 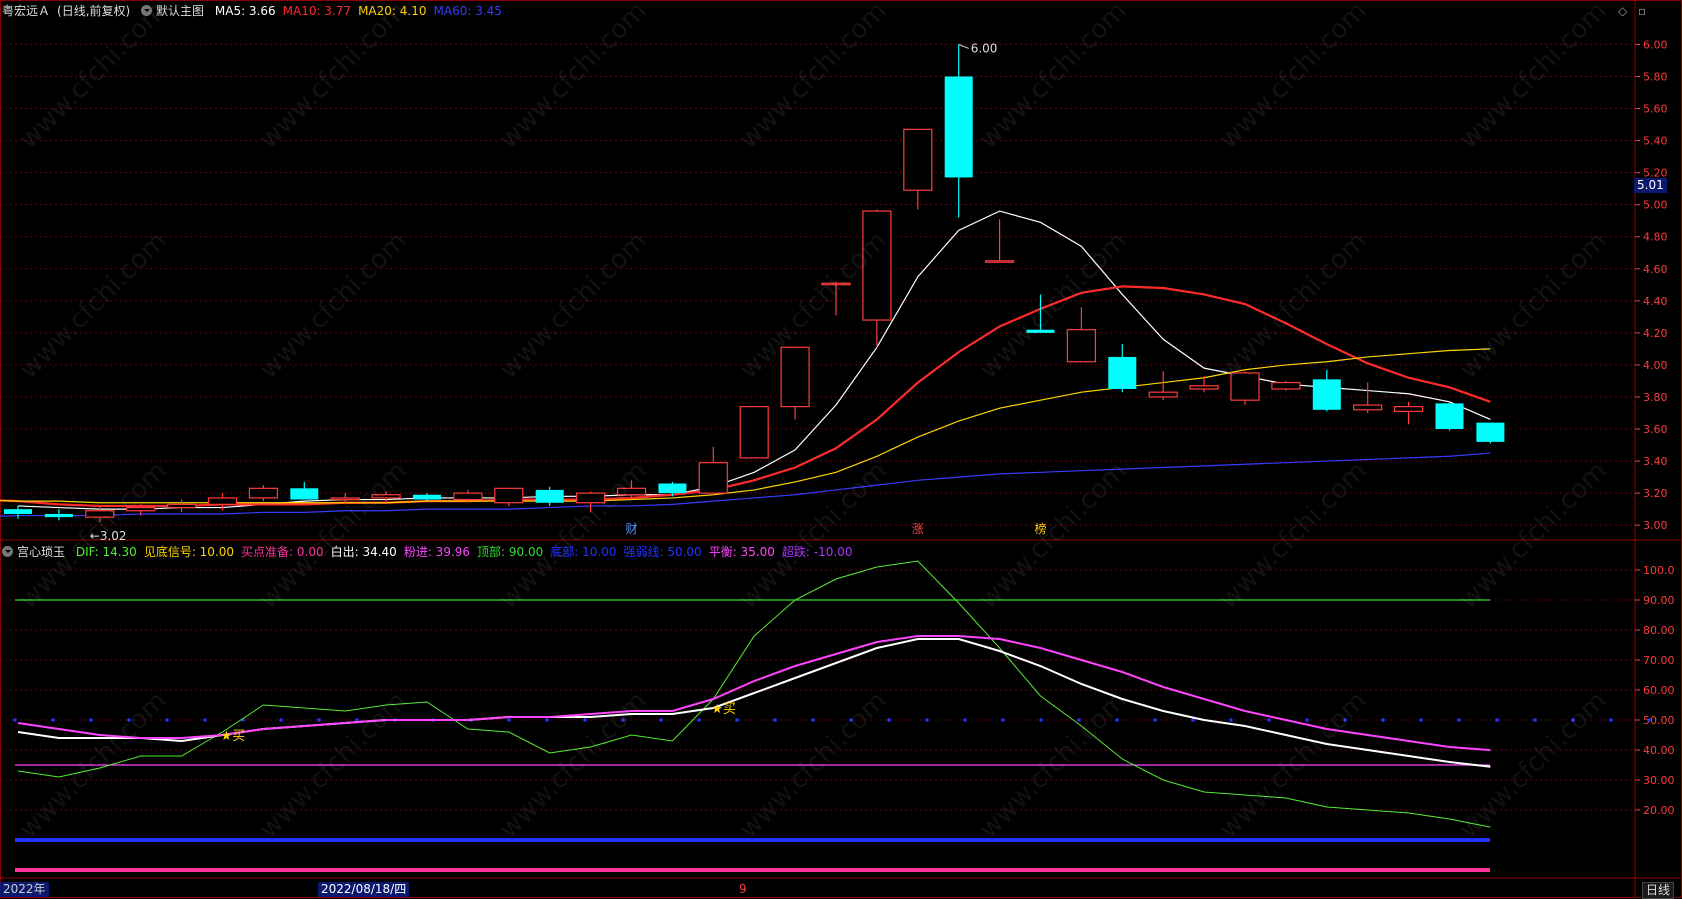 I want to click on diamond-icon: ◇, so click(x=1622, y=11).